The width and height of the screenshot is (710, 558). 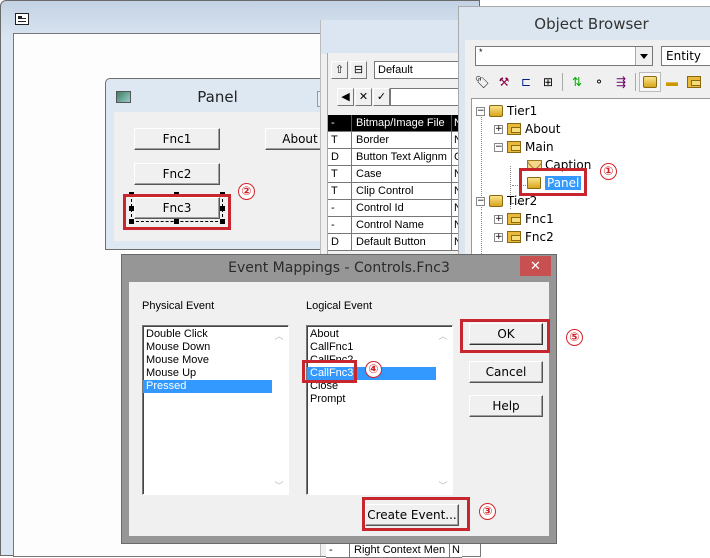 I want to click on property-row: - Bitmap/Image File N, so click(x=396, y=123).